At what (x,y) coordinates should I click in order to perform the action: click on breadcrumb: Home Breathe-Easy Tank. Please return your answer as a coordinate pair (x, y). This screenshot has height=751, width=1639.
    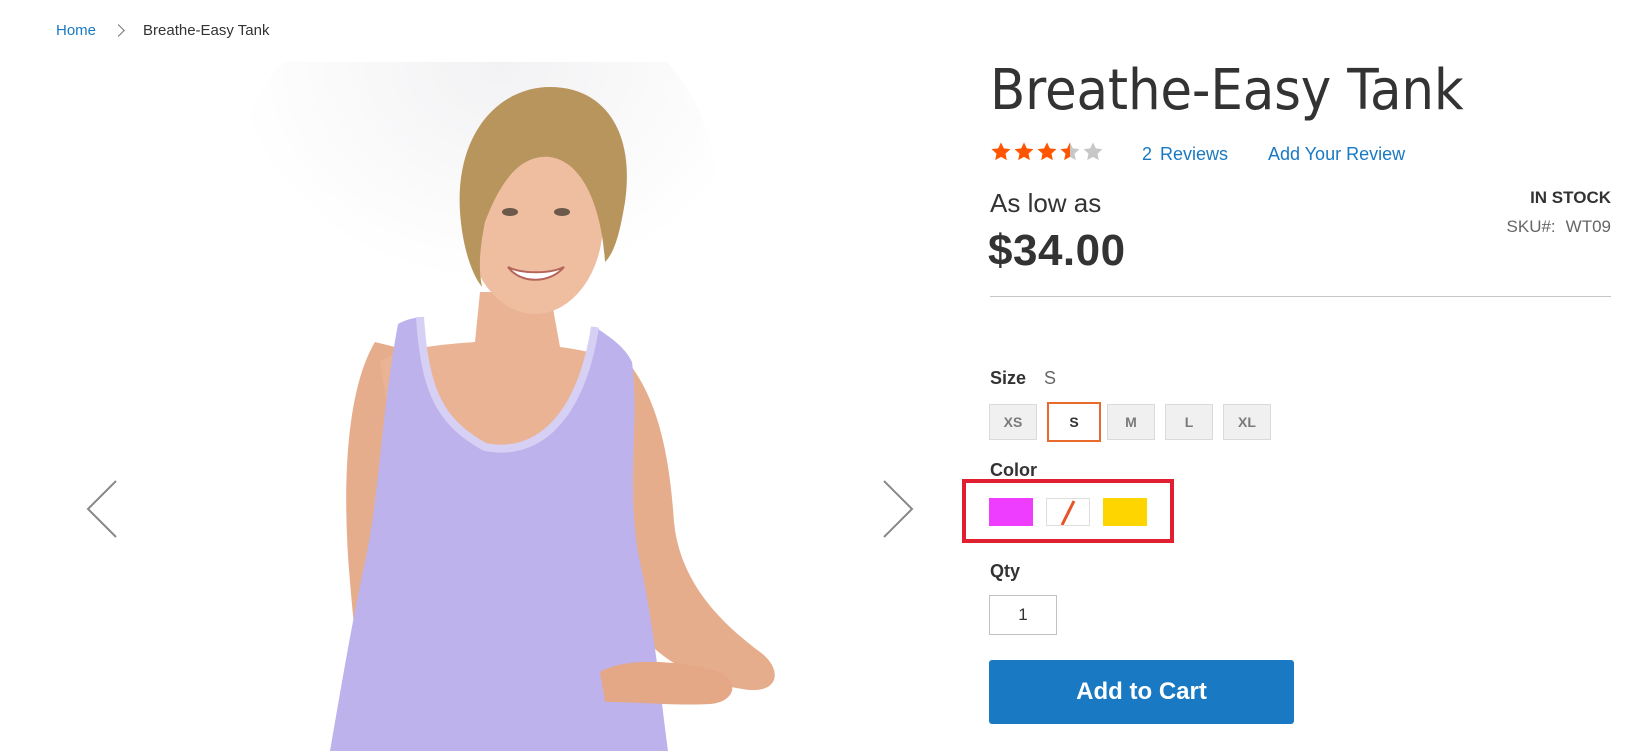
    Looking at the image, I should click on (162, 30).